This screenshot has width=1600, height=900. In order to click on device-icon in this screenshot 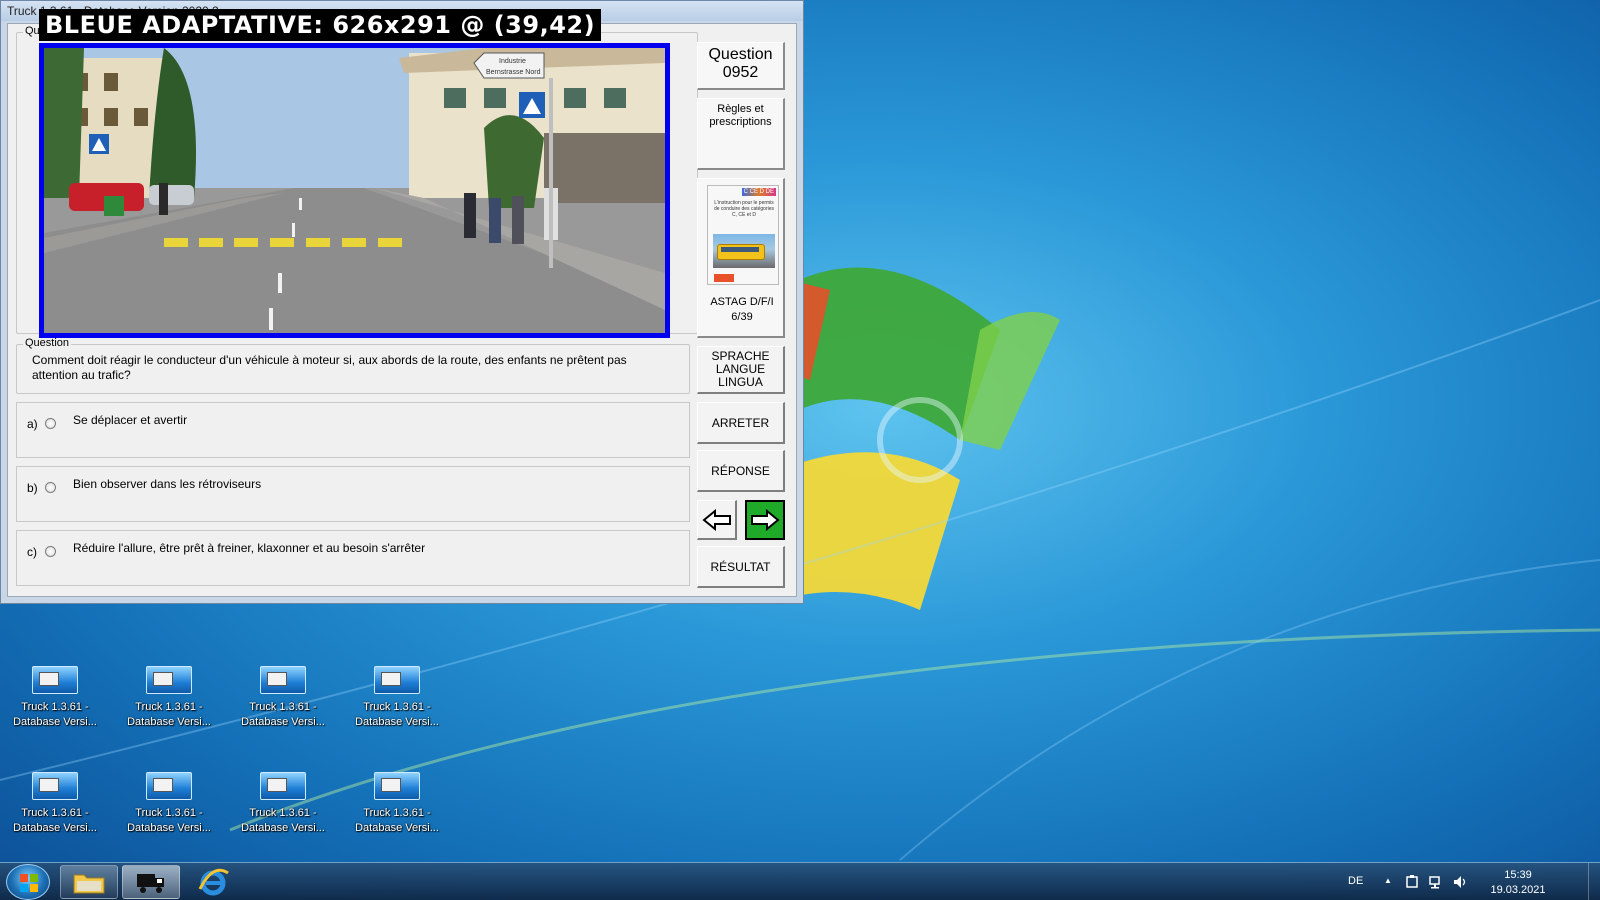, I will do `click(1412, 882)`.